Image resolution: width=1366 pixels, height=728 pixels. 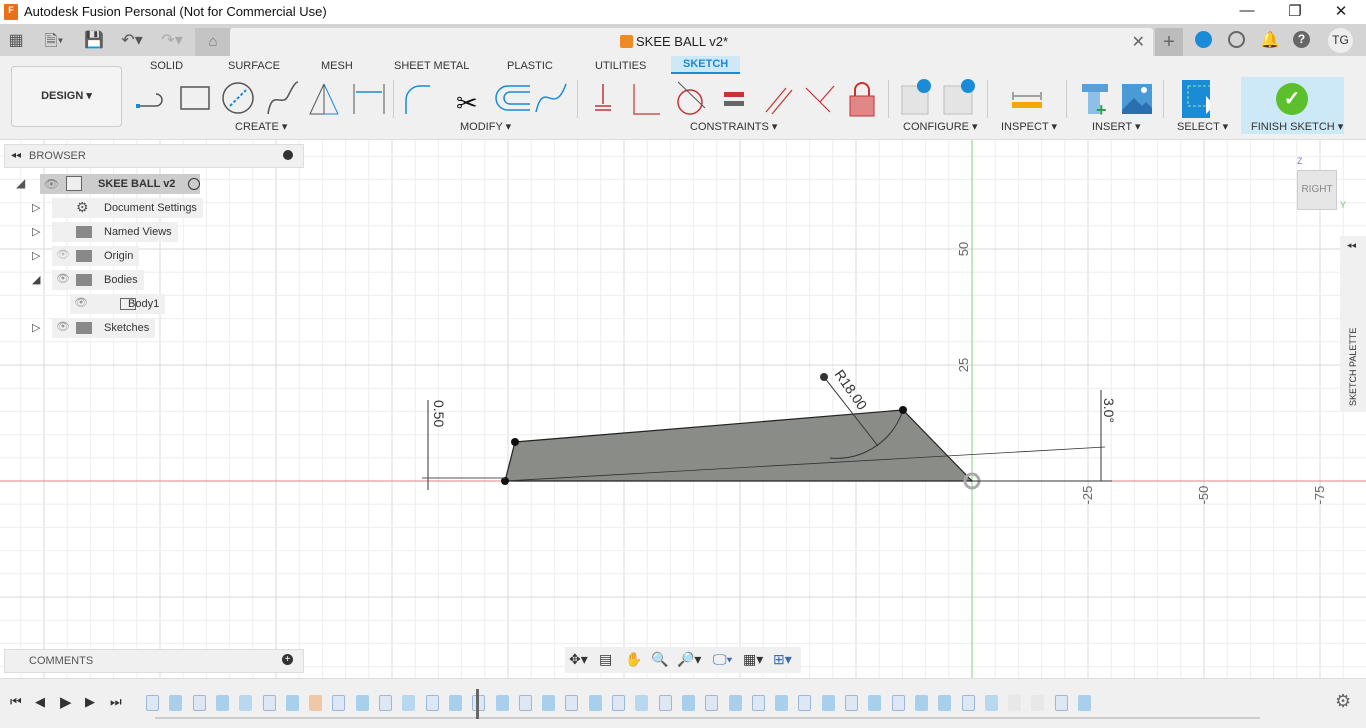 What do you see at coordinates (1353, 324) in the screenshot?
I see `sketch-palette-tab: ◂◂ SKETCH PALETTE` at bounding box center [1353, 324].